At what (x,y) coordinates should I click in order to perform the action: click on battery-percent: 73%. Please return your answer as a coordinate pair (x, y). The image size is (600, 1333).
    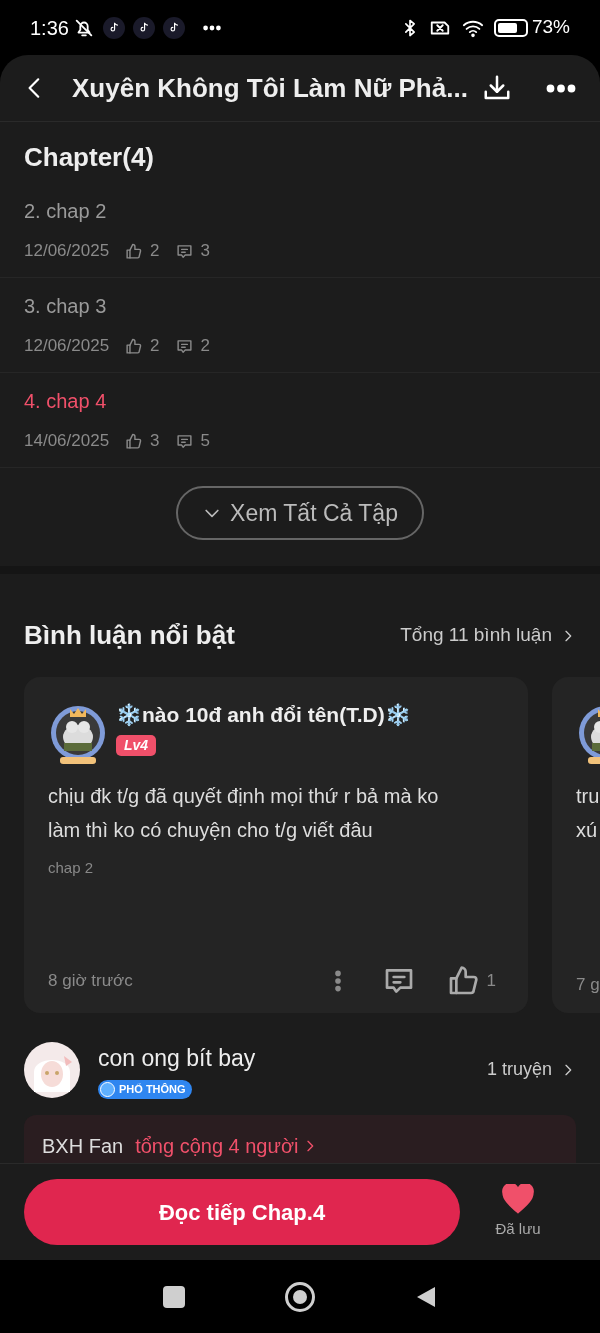
    Looking at the image, I should click on (550, 27).